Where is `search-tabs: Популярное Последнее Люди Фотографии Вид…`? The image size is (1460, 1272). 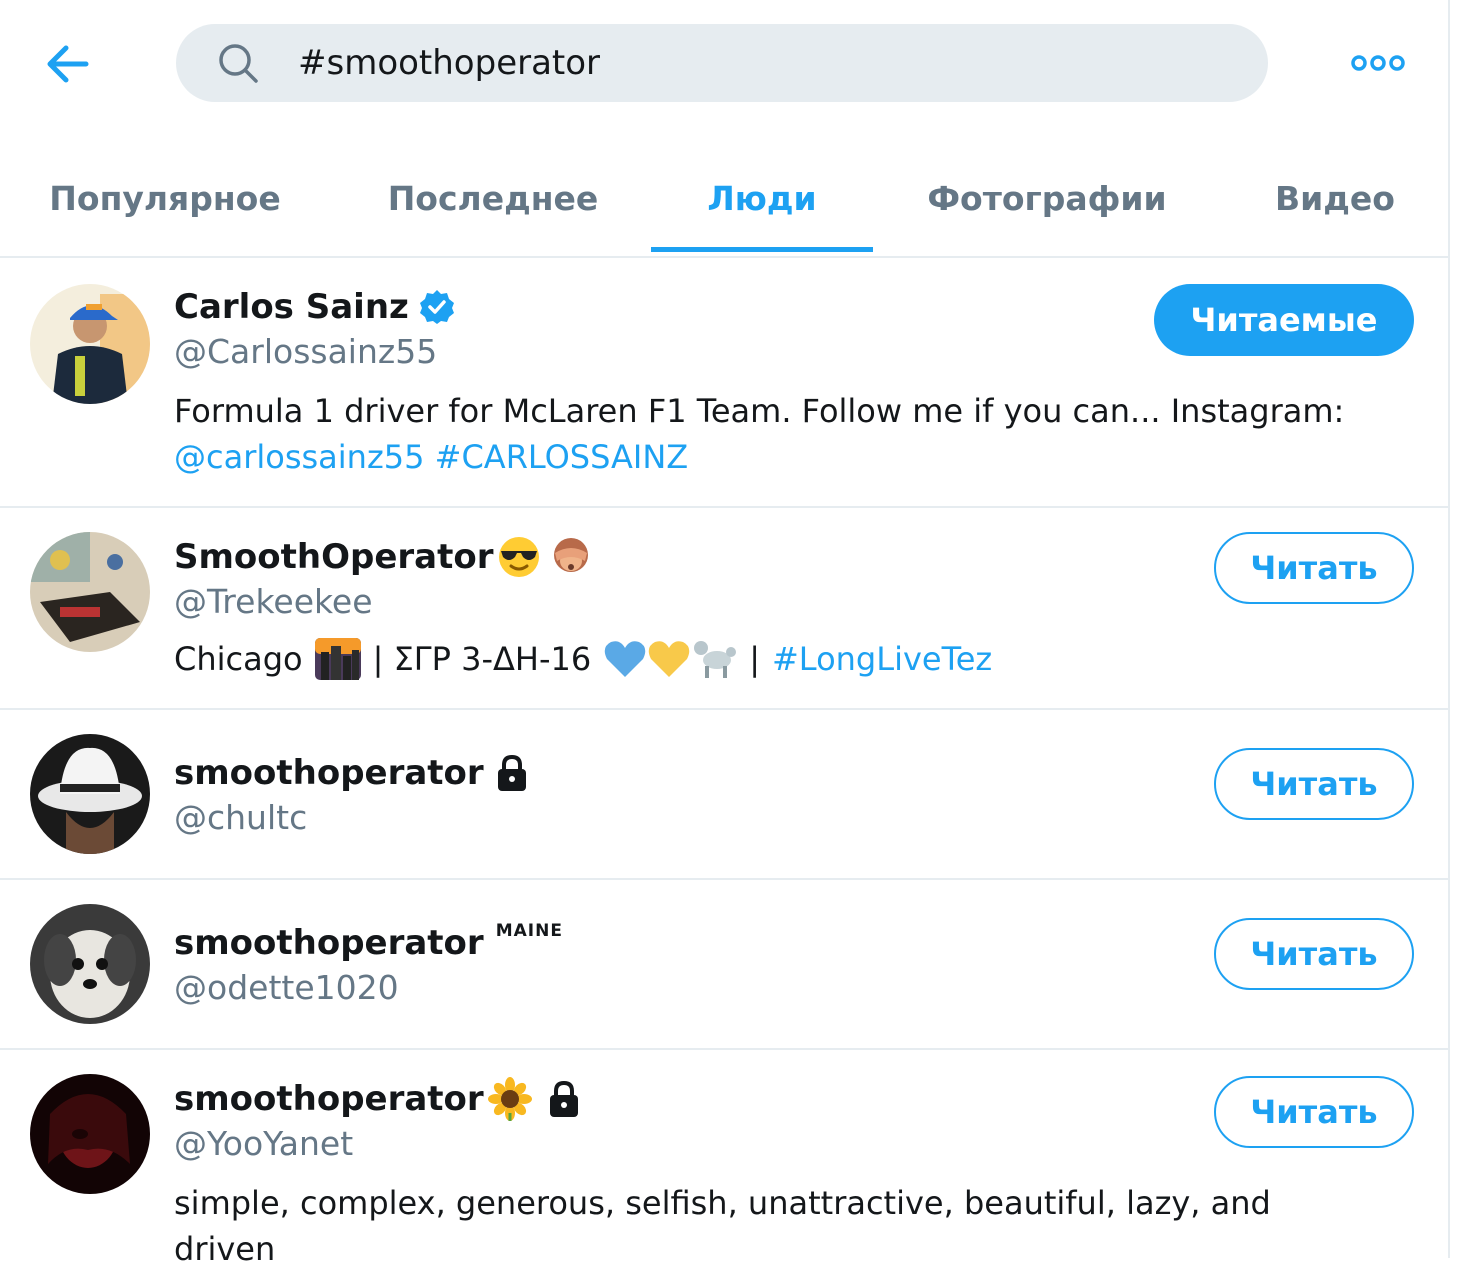
search-tabs: Популярное Последнее Люди Фотографии Вид… is located at coordinates (725, 199).